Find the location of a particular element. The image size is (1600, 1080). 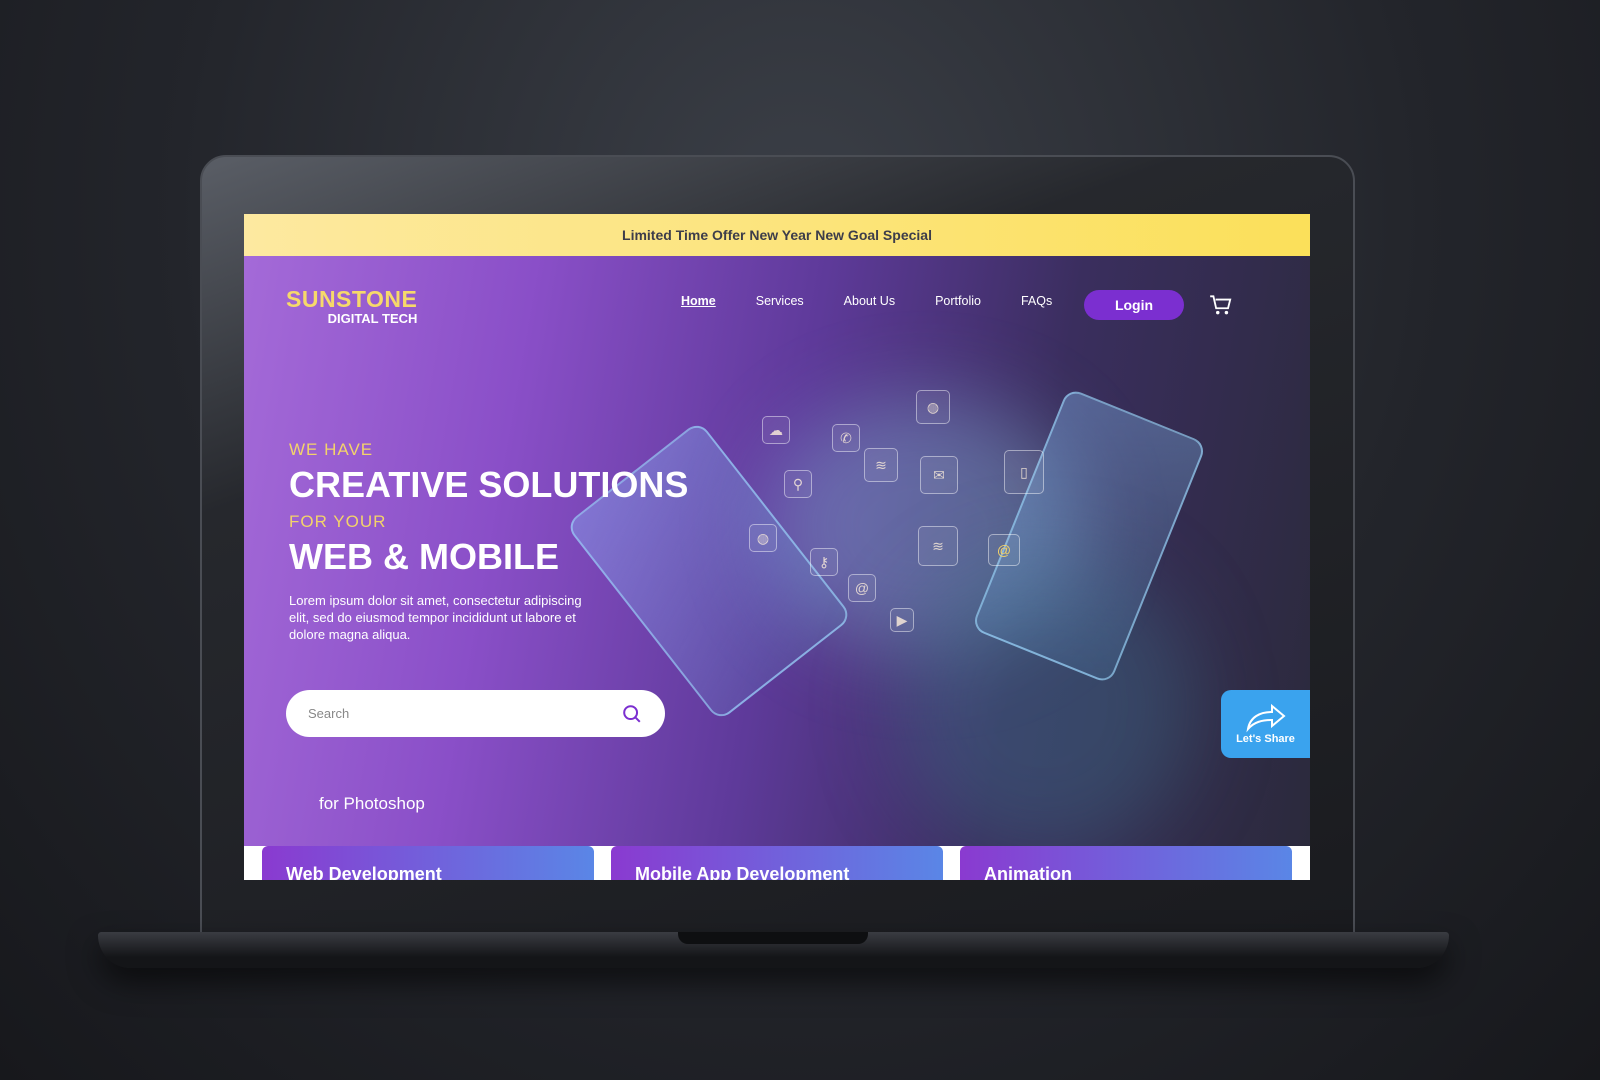

laptop-notch is located at coordinates (773, 938).